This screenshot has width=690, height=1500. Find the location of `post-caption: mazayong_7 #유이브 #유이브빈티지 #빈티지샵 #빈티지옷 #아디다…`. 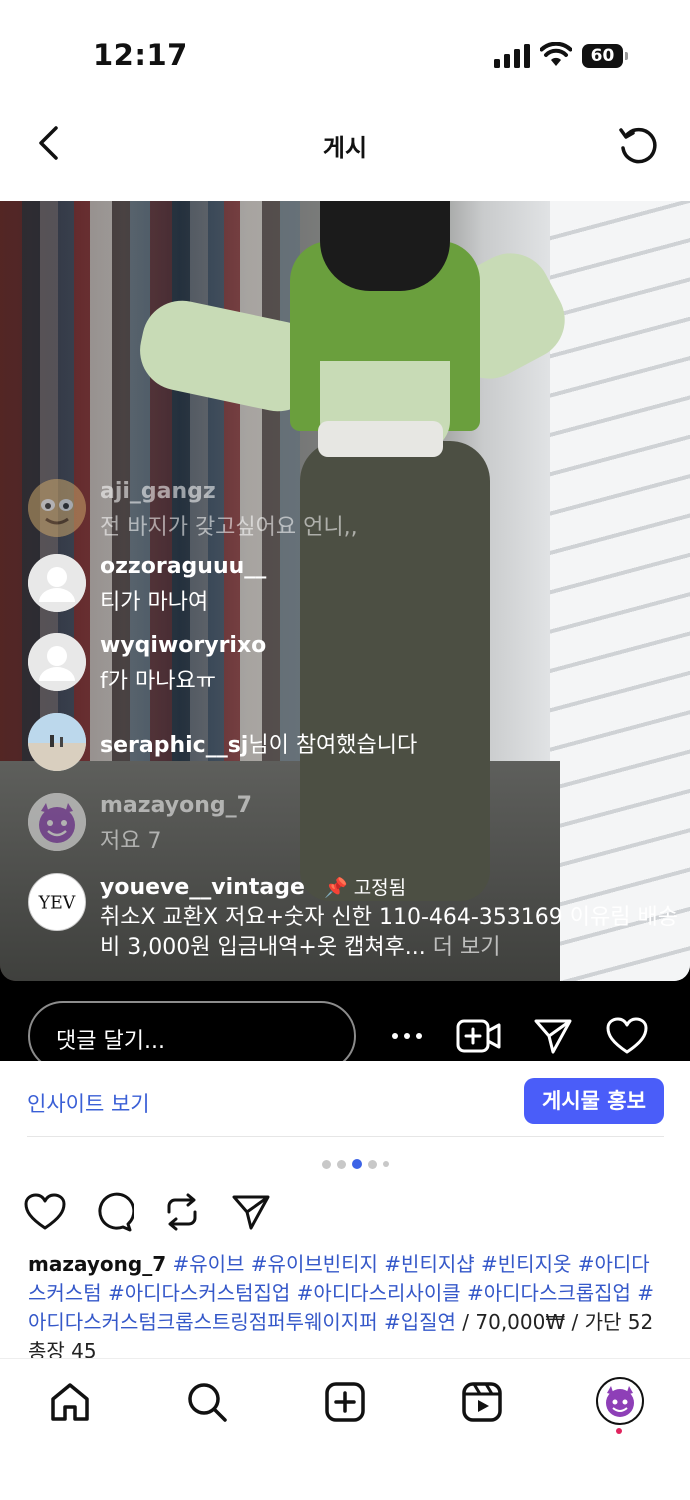

post-caption: mazayong_7 #유이브 #유이브빈티지 #빈티지샵 #빈티지옷 #아디다… is located at coordinates (345, 1308).